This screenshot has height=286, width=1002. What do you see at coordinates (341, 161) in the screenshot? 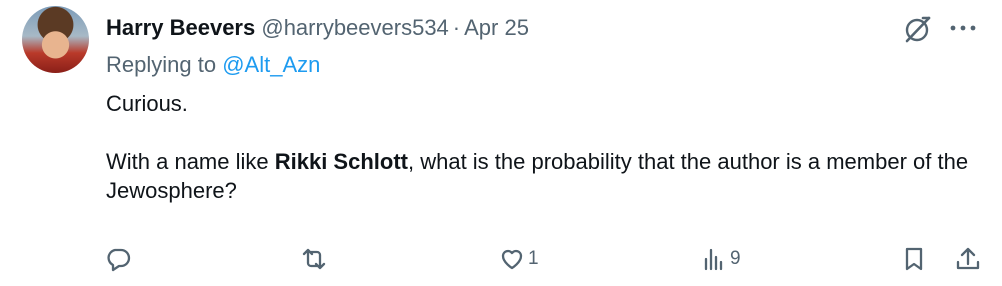
I see `tweet-text-bold: Rikki Schlott` at bounding box center [341, 161].